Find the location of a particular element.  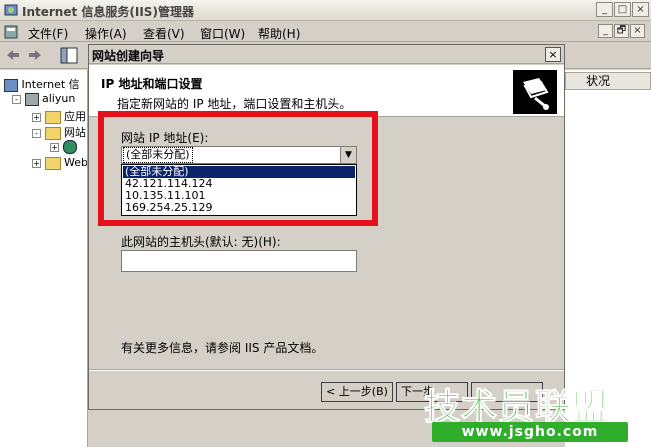

window-title: Internet 信息服务(IIS)管理器 is located at coordinates (108, 12).